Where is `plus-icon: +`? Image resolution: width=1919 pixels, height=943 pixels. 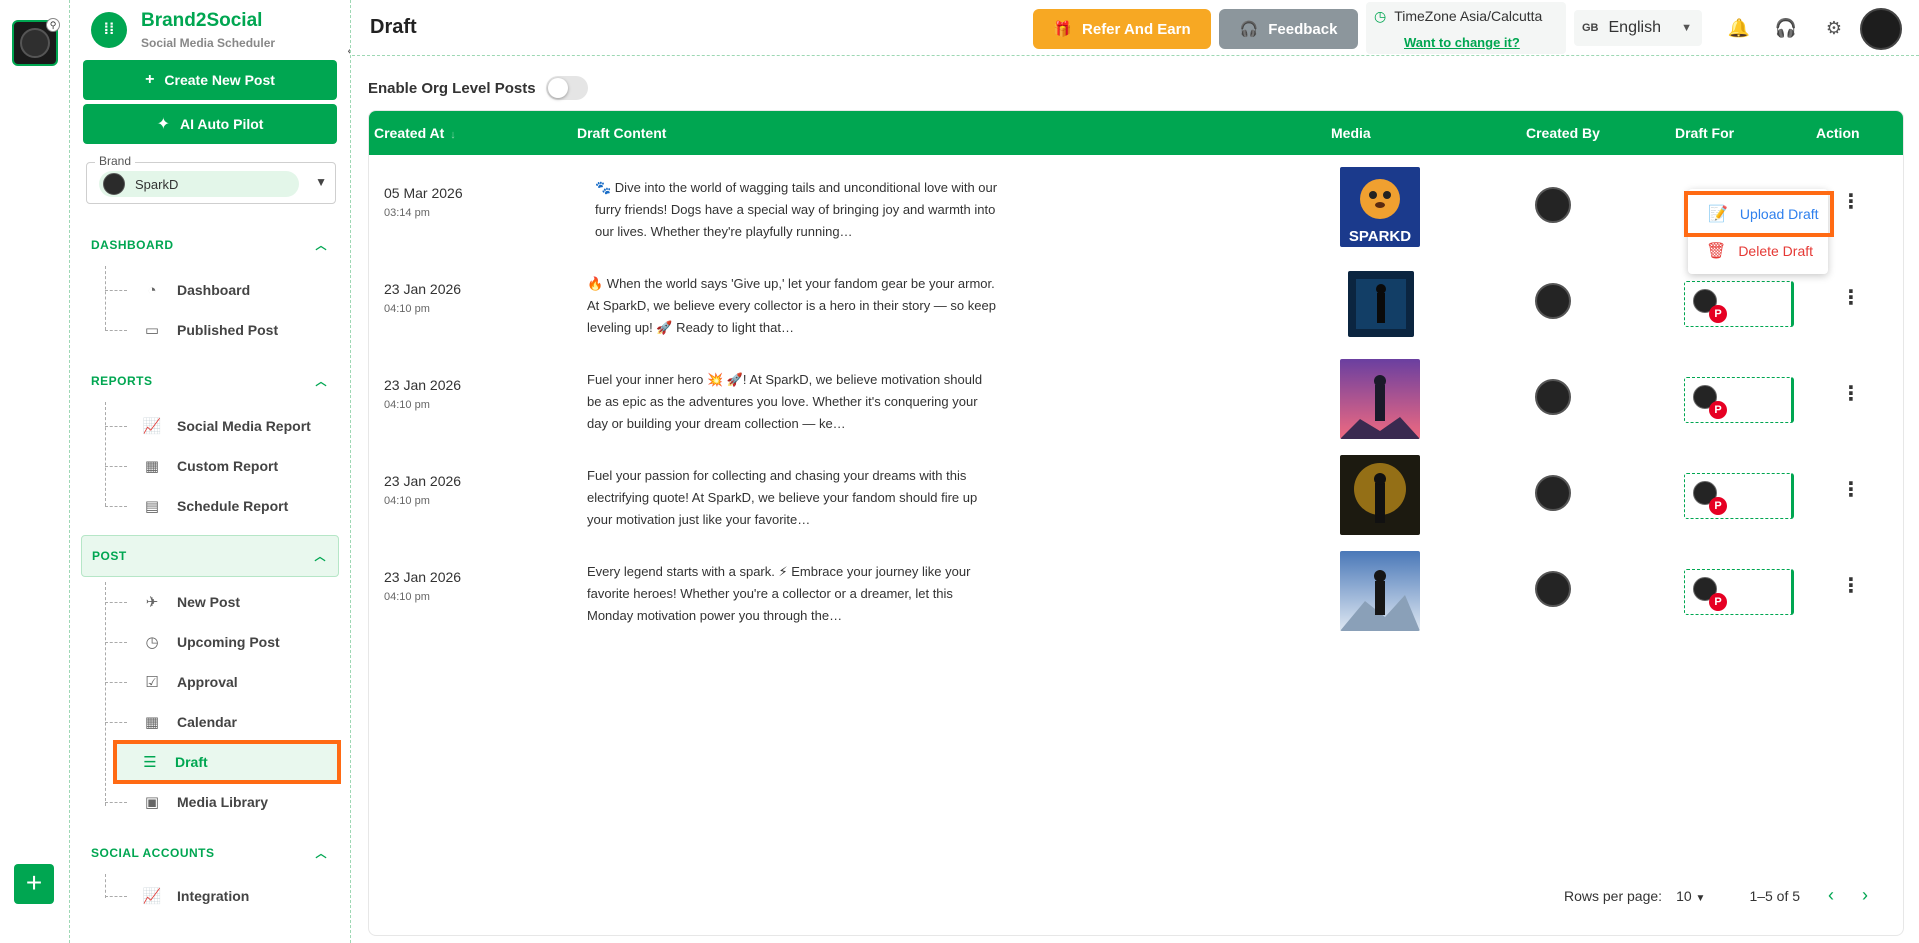 plus-icon: + is located at coordinates (150, 79).